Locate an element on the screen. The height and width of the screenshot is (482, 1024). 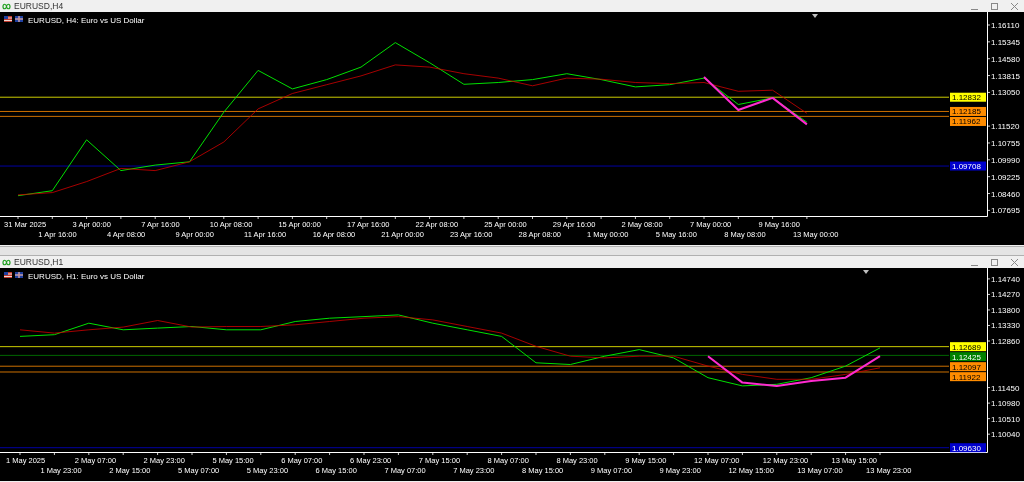
ref-line-label: 1.12097 is located at coordinates (967, 367).